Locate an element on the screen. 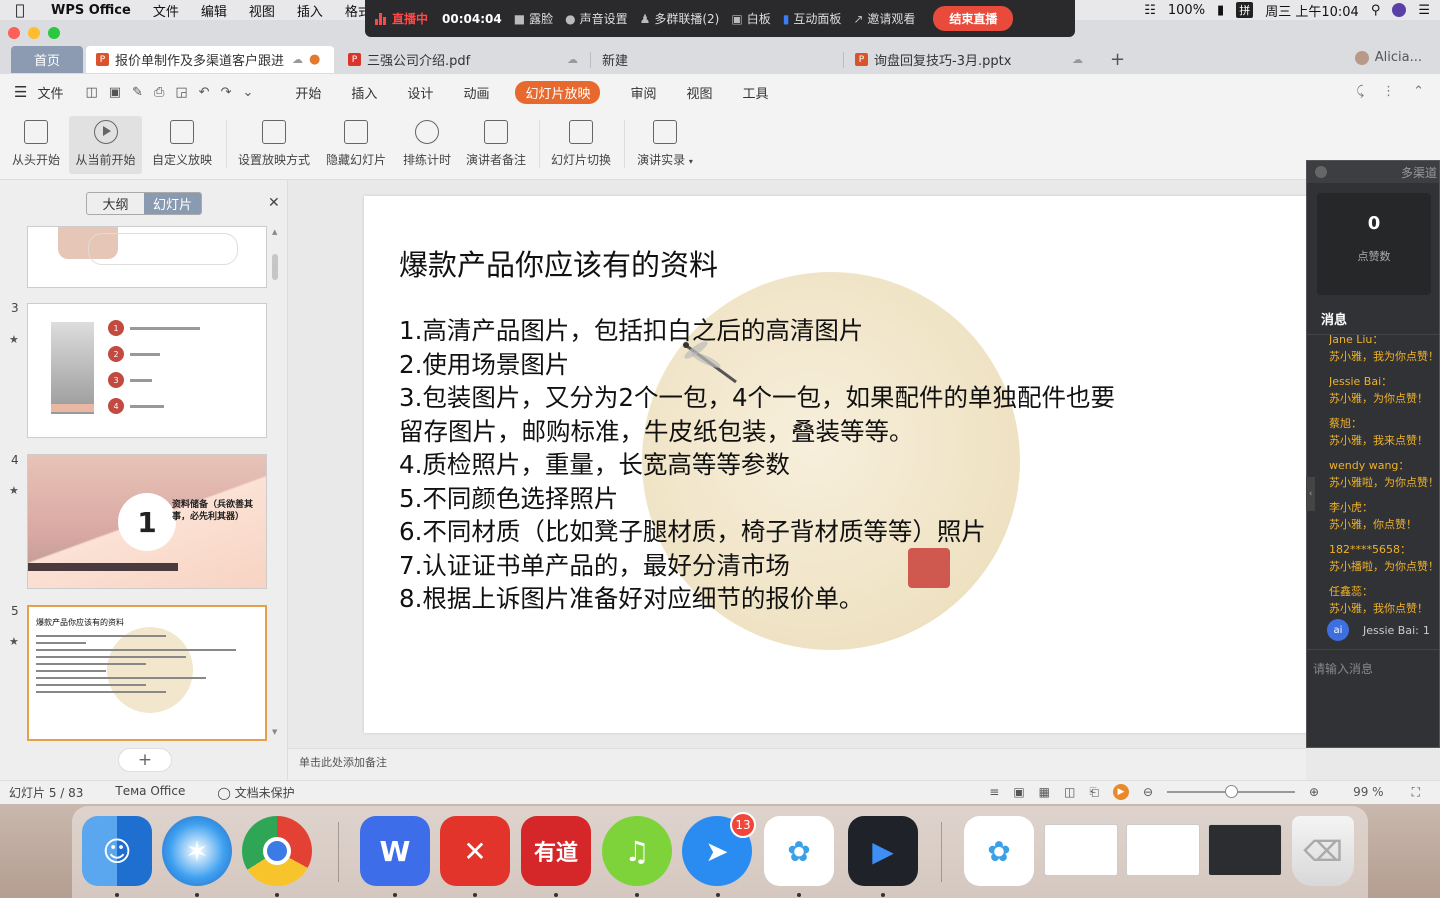 The width and height of the screenshot is (1440, 898). reading-view-icon: ◫ is located at coordinates (1069, 792).